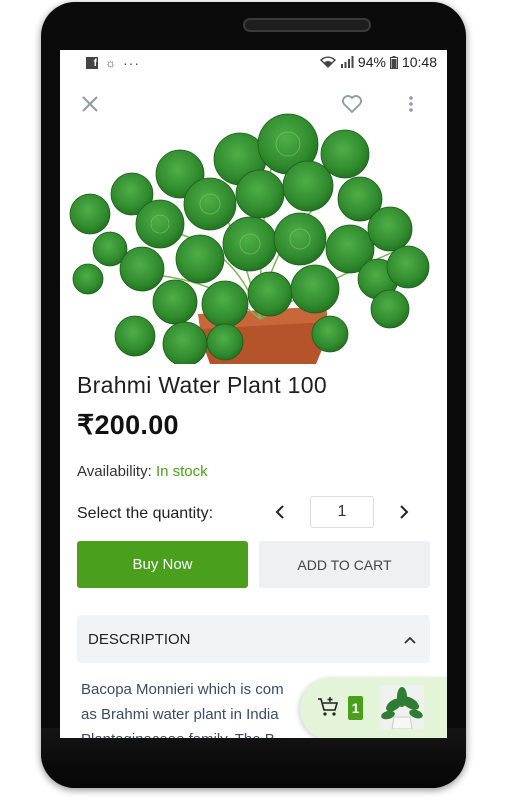 The height and width of the screenshot is (800, 507). What do you see at coordinates (280, 512) in the screenshot?
I see `chevron-left-icon` at bounding box center [280, 512].